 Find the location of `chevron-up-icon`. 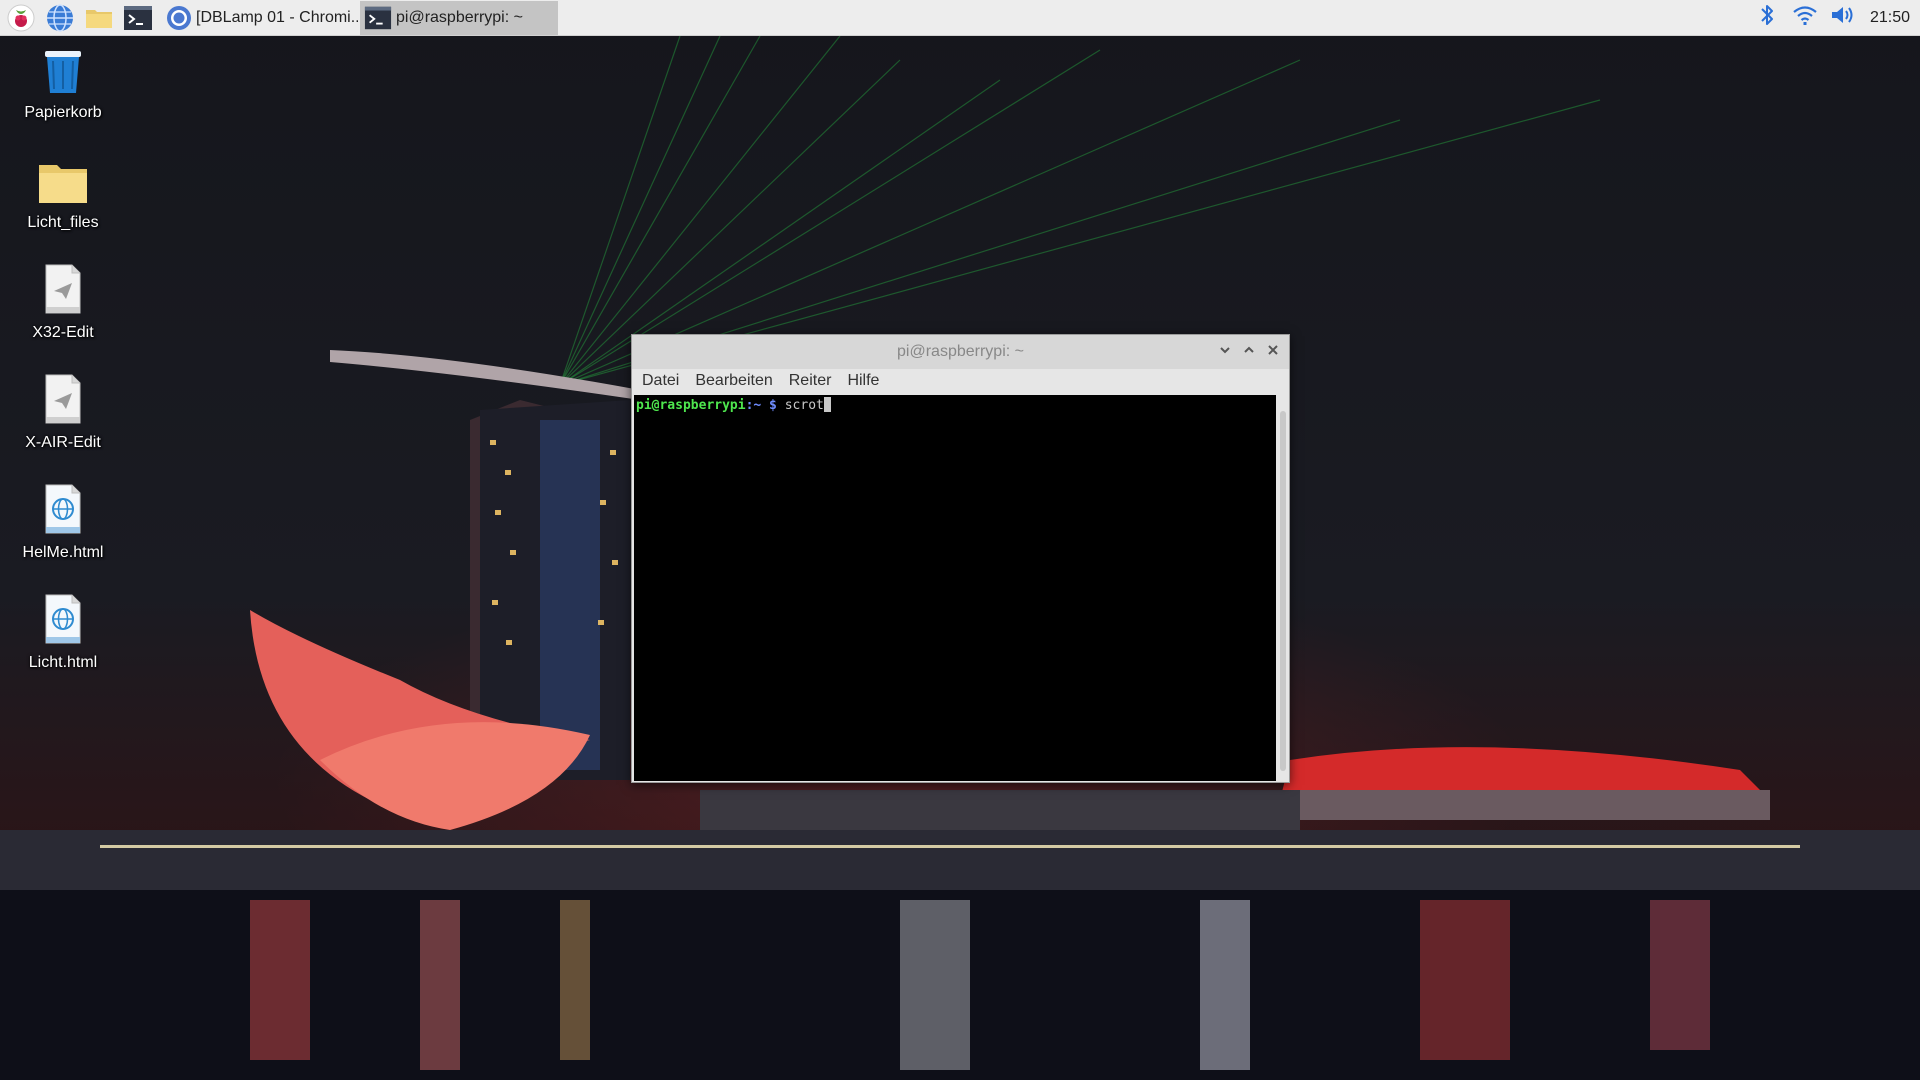

chevron-up-icon is located at coordinates (1249, 352).